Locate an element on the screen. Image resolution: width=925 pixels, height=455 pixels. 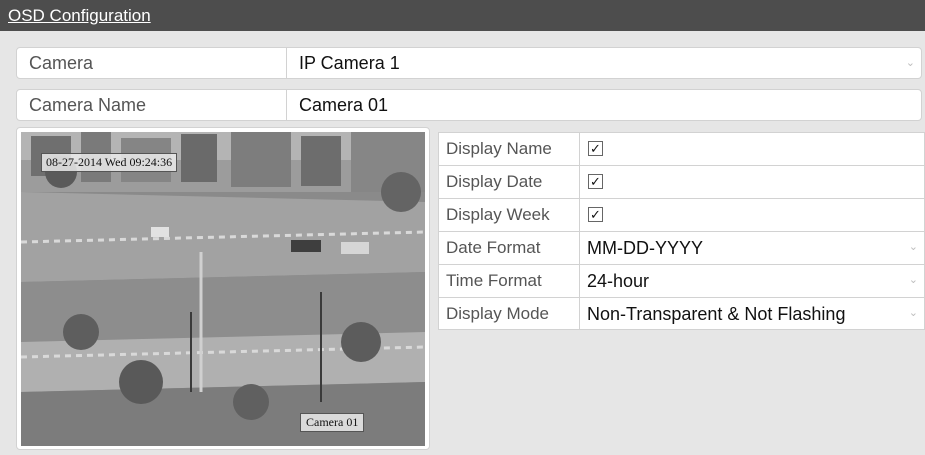
camera-name-field: Camera Name Camera 01 is located at coordinates (469, 105).